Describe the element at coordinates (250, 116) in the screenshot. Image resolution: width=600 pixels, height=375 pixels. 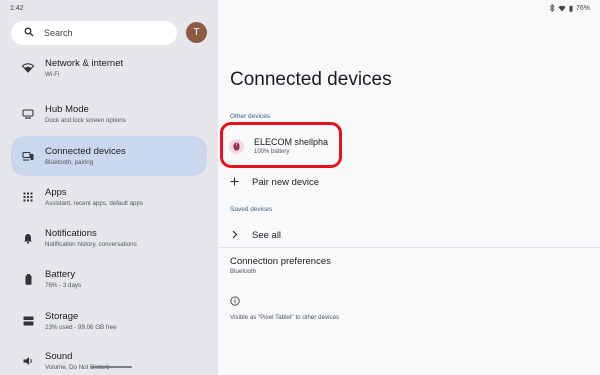
I see `other-devices-label: Other devices` at that location.